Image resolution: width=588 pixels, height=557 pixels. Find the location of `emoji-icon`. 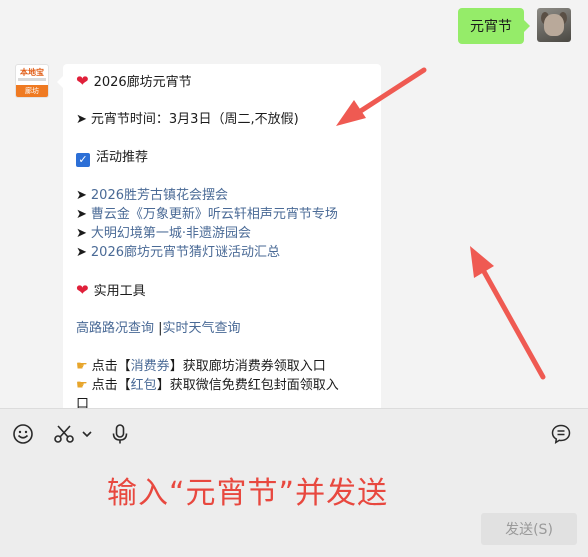

emoji-icon is located at coordinates (23, 434).